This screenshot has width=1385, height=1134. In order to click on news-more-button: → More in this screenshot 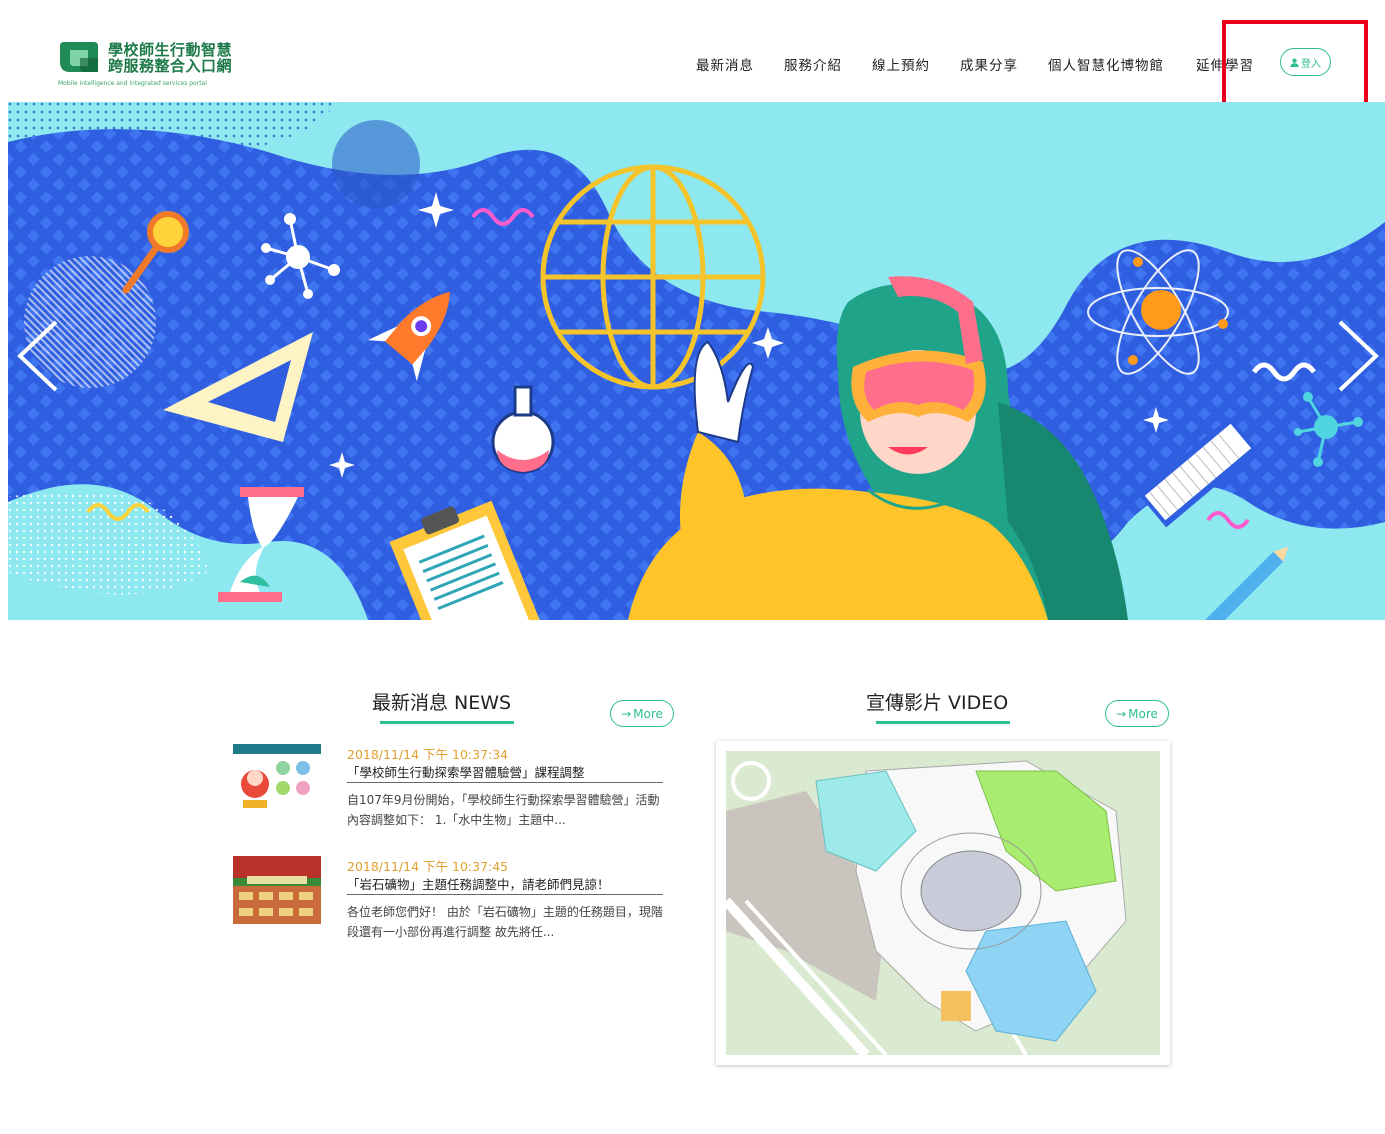, I will do `click(642, 713)`.